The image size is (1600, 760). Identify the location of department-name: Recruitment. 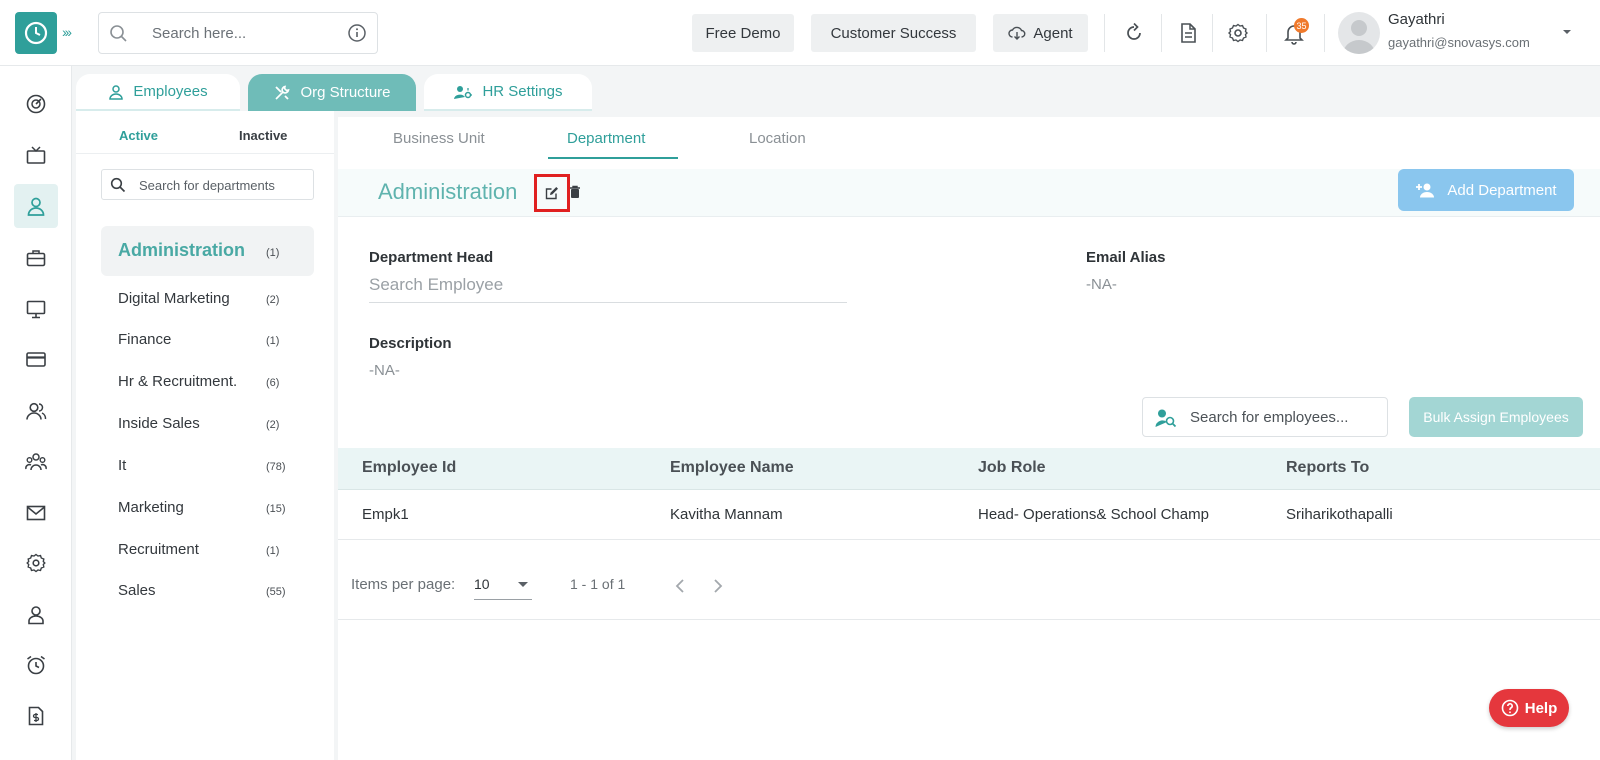
(158, 549).